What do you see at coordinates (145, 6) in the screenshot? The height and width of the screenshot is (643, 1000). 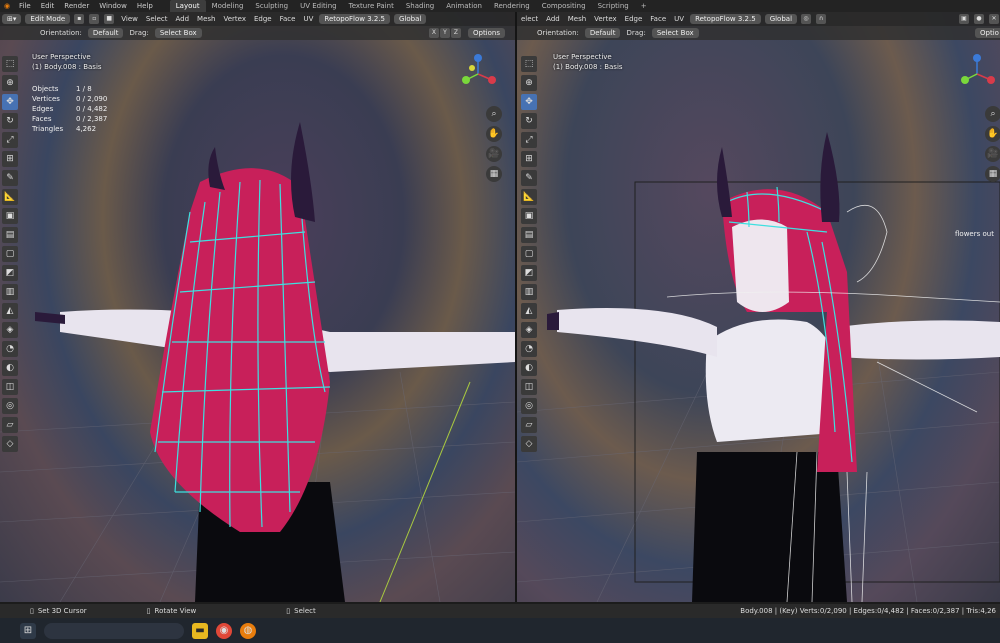 I see `menu-help: Help` at bounding box center [145, 6].